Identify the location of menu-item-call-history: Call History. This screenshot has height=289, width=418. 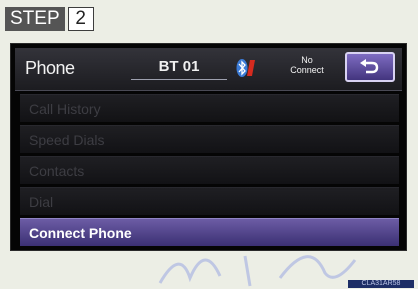
(209, 108).